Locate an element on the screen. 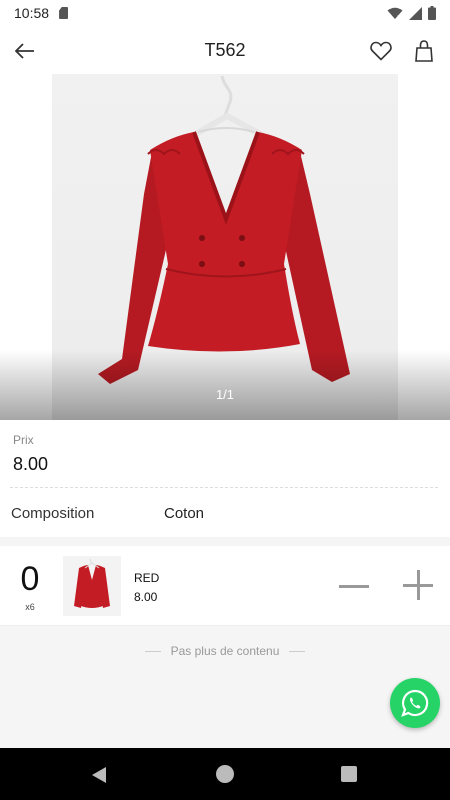 This screenshot has width=450, height=800. whatsapp-icon is located at coordinates (415, 703).